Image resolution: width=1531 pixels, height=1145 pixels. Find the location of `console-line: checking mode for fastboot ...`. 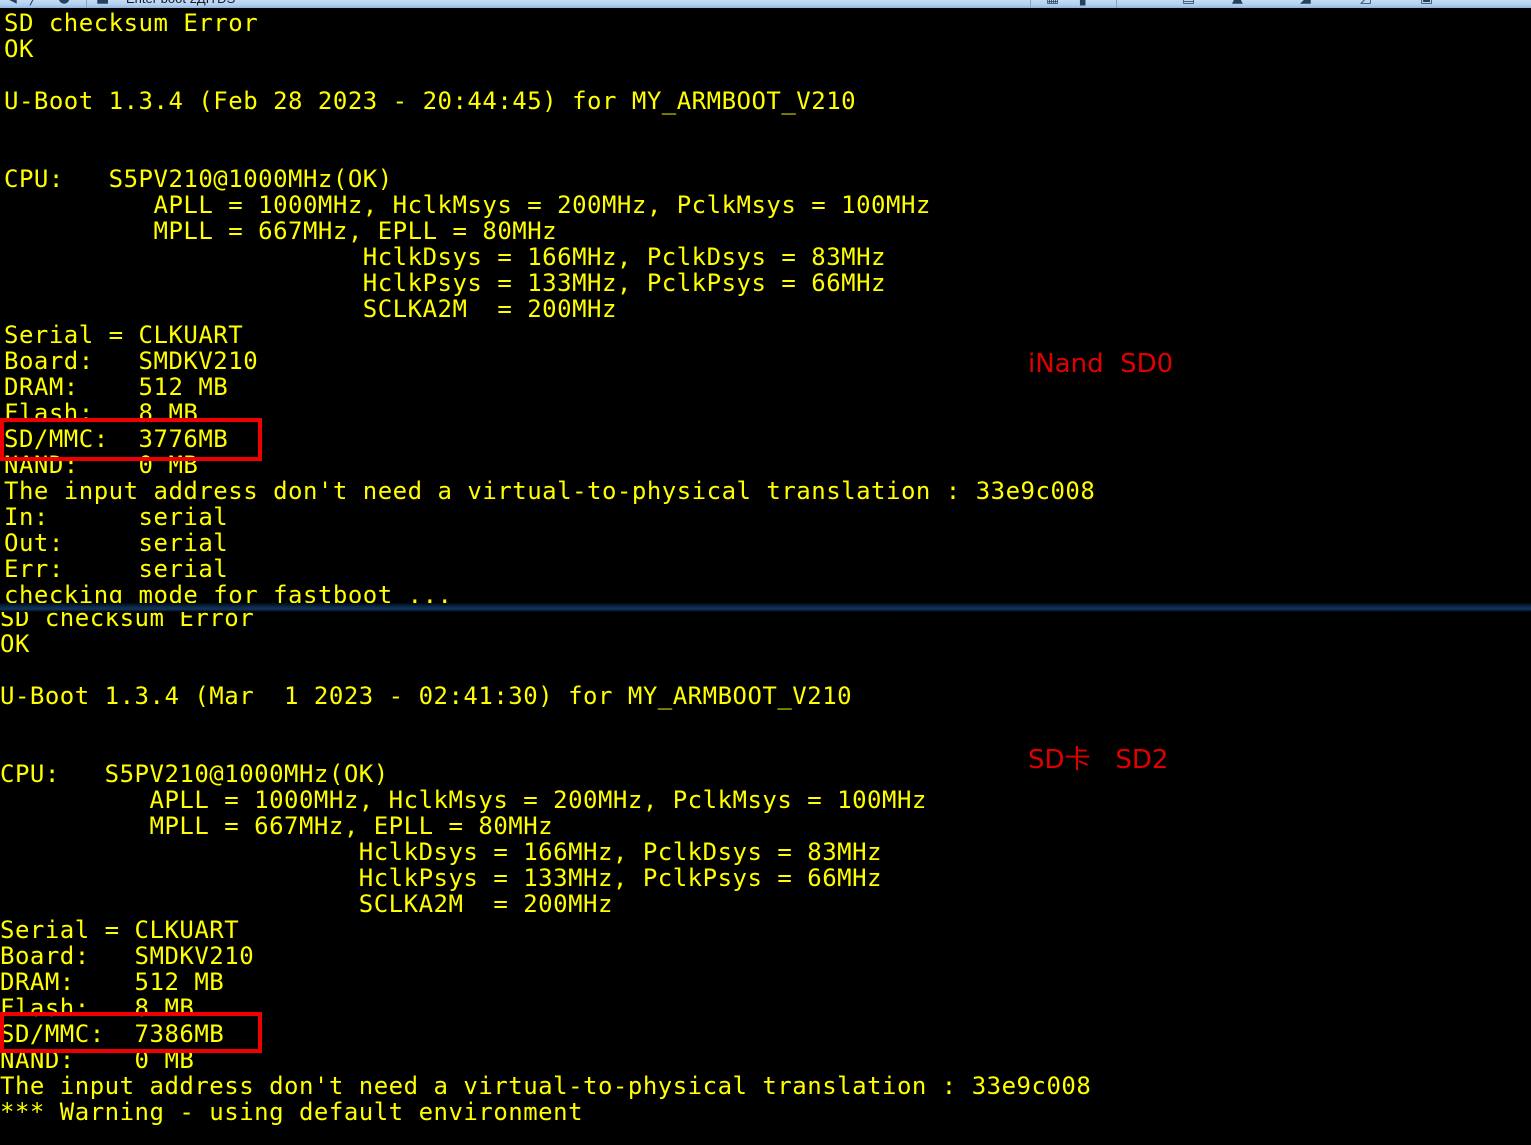

console-line: checking mode for fastboot ... is located at coordinates (228, 593).